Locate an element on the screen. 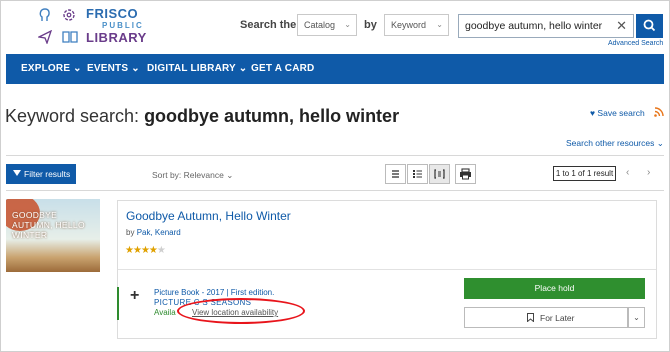  advanced-search-link: Advanced Search is located at coordinates (635, 43).